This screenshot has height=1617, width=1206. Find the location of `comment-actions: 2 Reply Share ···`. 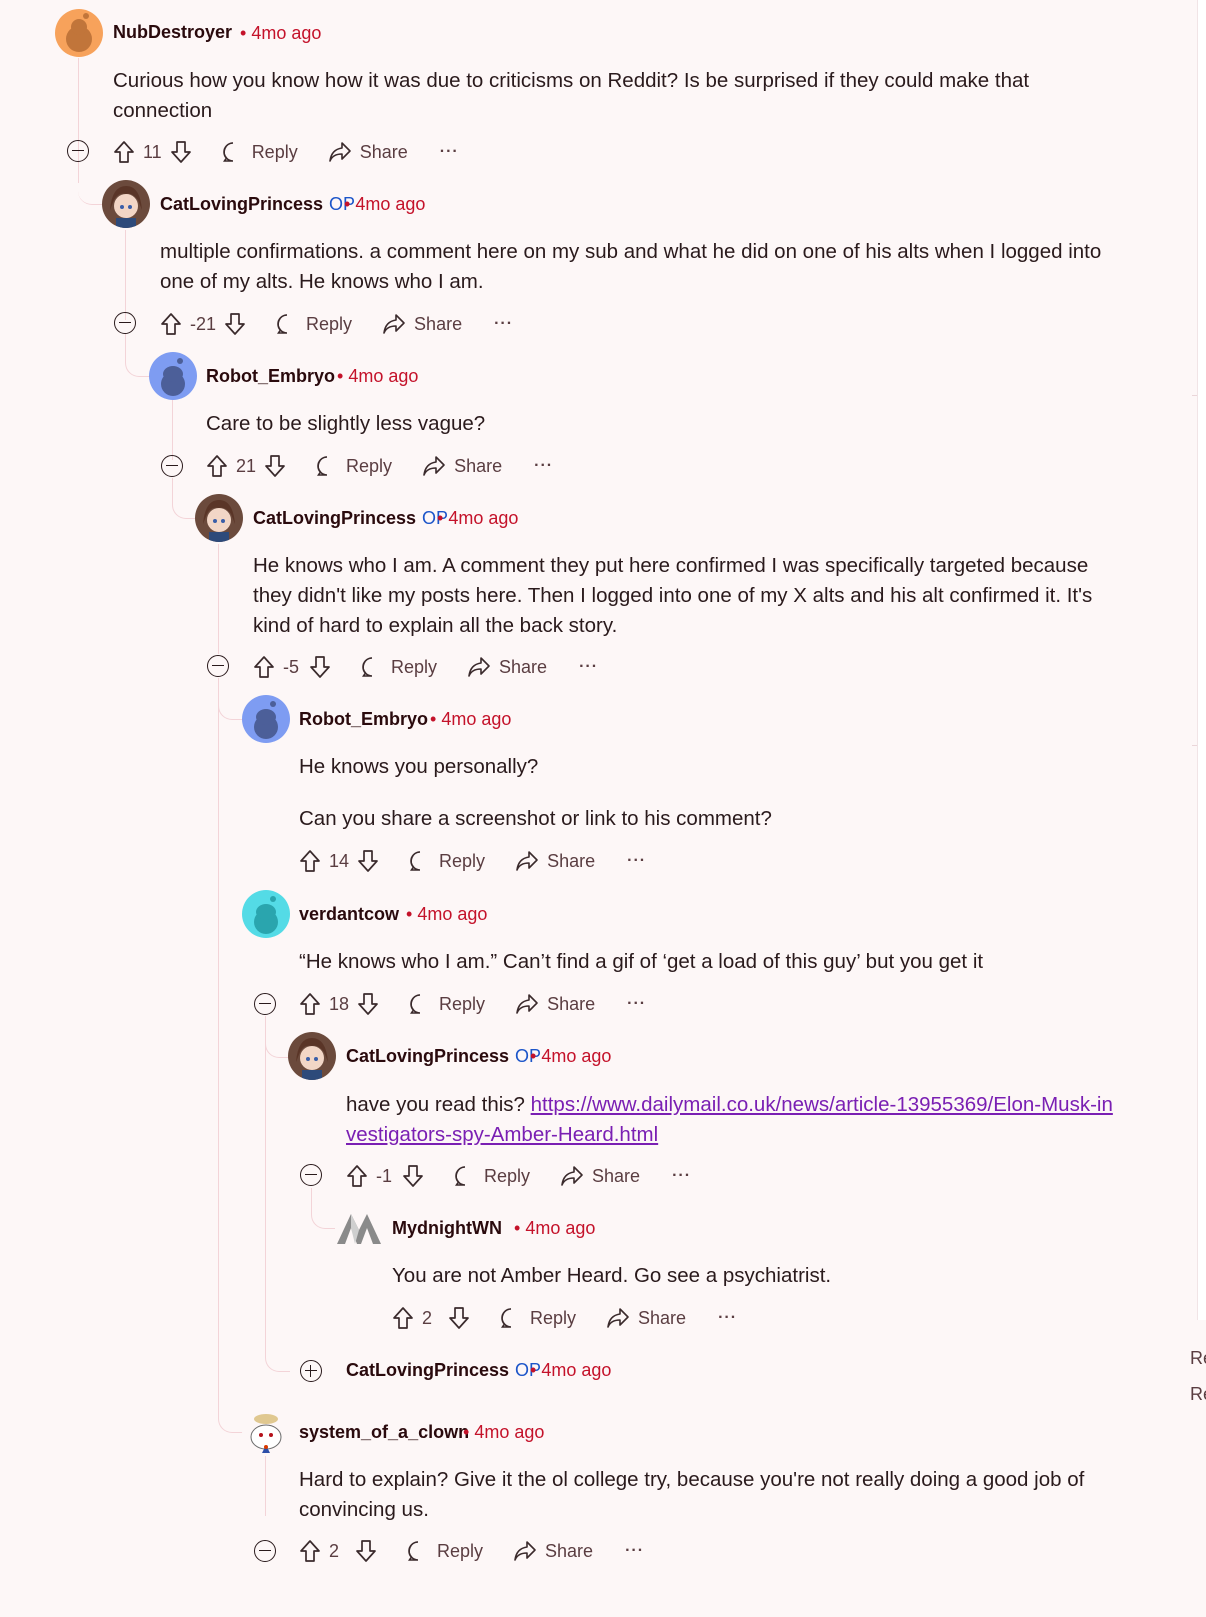

comment-actions: 2 Reply Share ··· is located at coordinates (564, 1318).